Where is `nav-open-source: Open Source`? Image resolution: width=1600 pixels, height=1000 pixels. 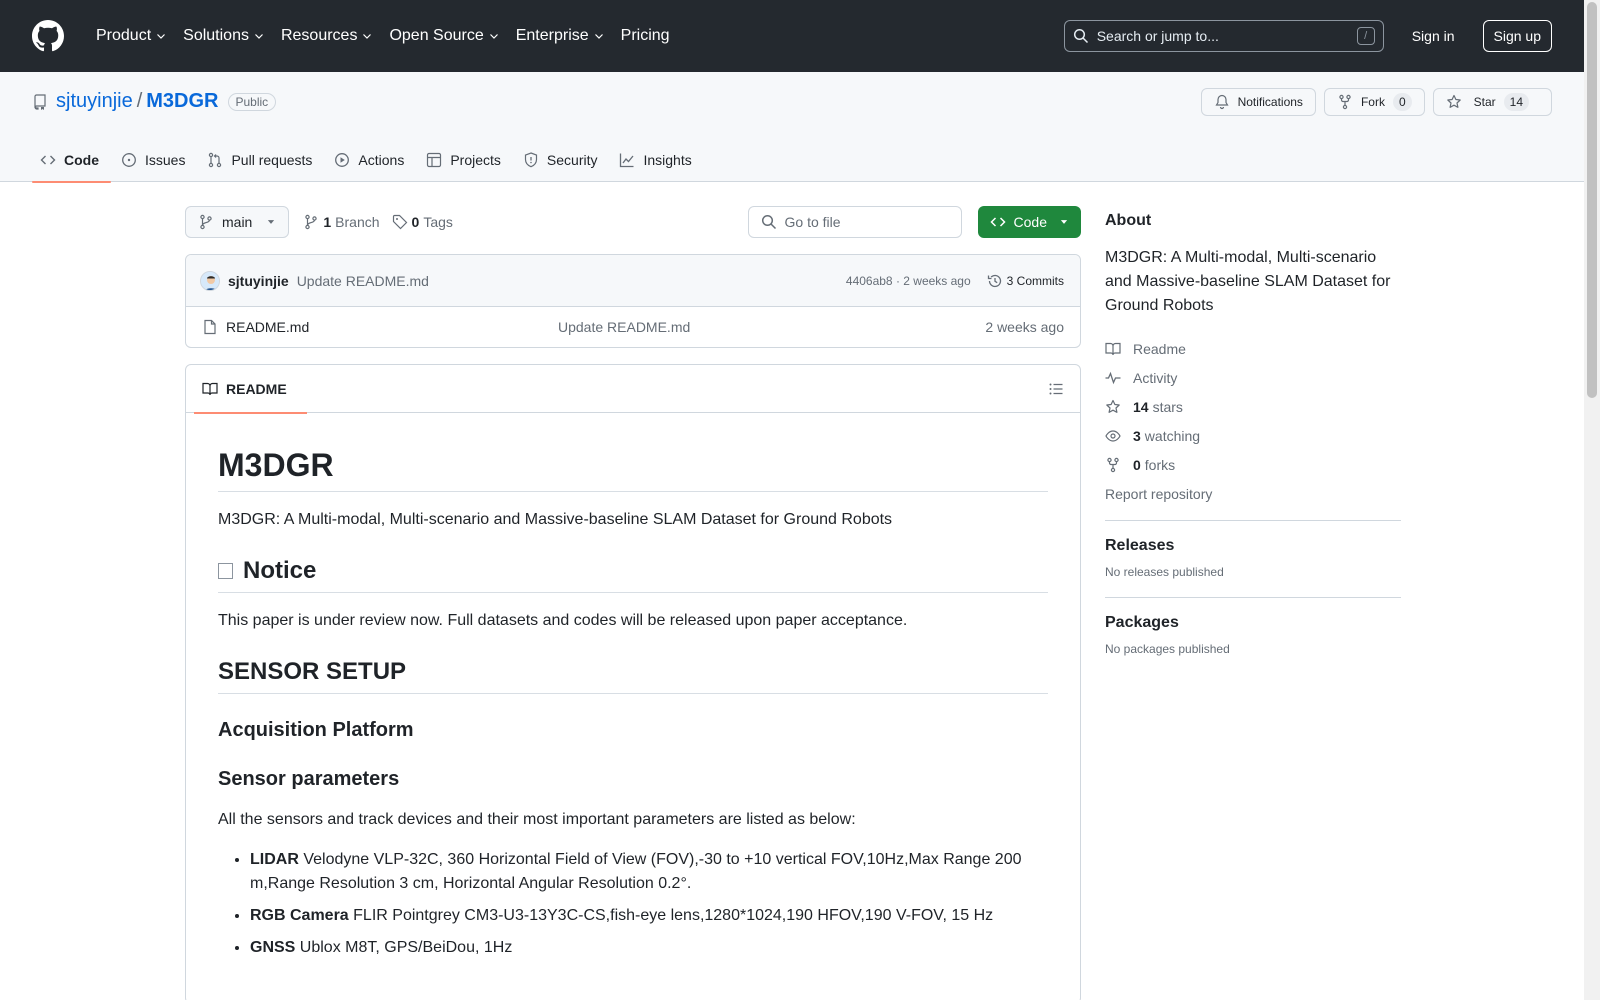
nav-open-source: Open Source is located at coordinates (444, 36).